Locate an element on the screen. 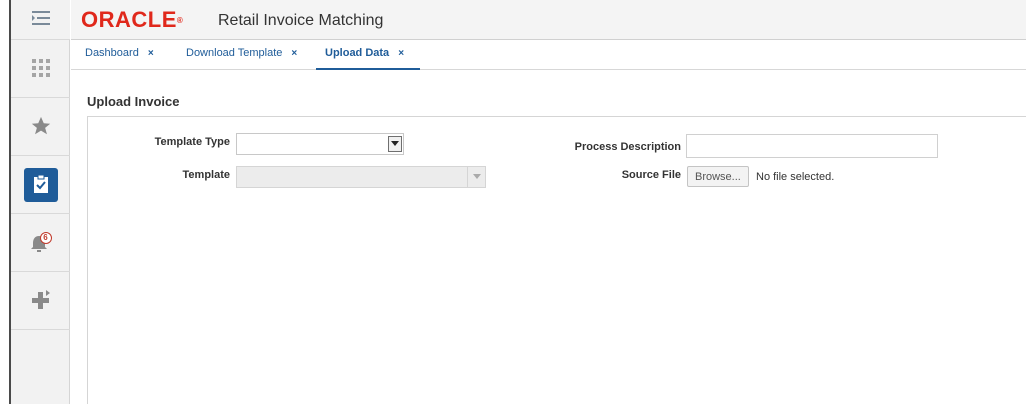  grid-icon is located at coordinates (41, 69).